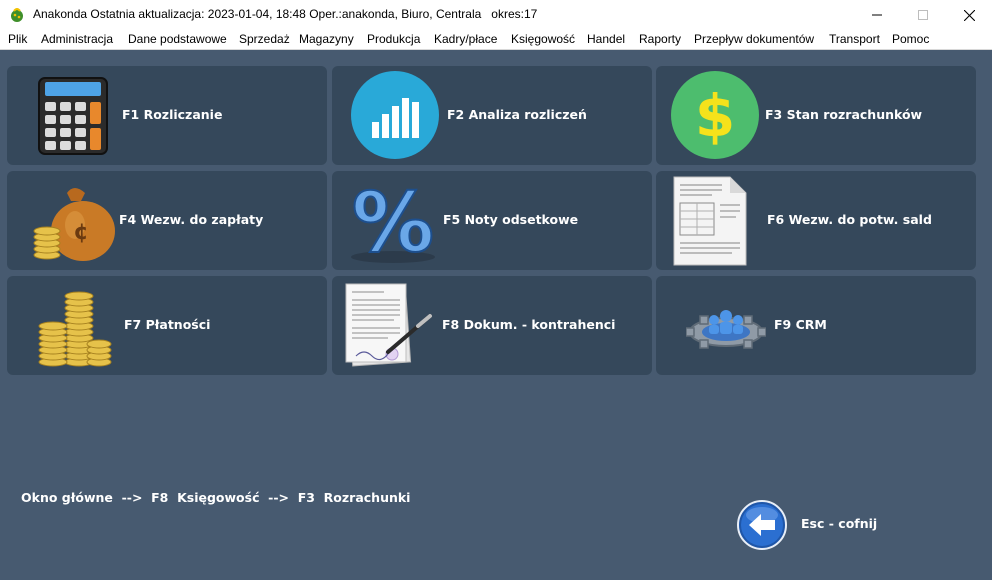 This screenshot has width=992, height=580. I want to click on menu-kadry-place: Kadry/płace, so click(465, 39).